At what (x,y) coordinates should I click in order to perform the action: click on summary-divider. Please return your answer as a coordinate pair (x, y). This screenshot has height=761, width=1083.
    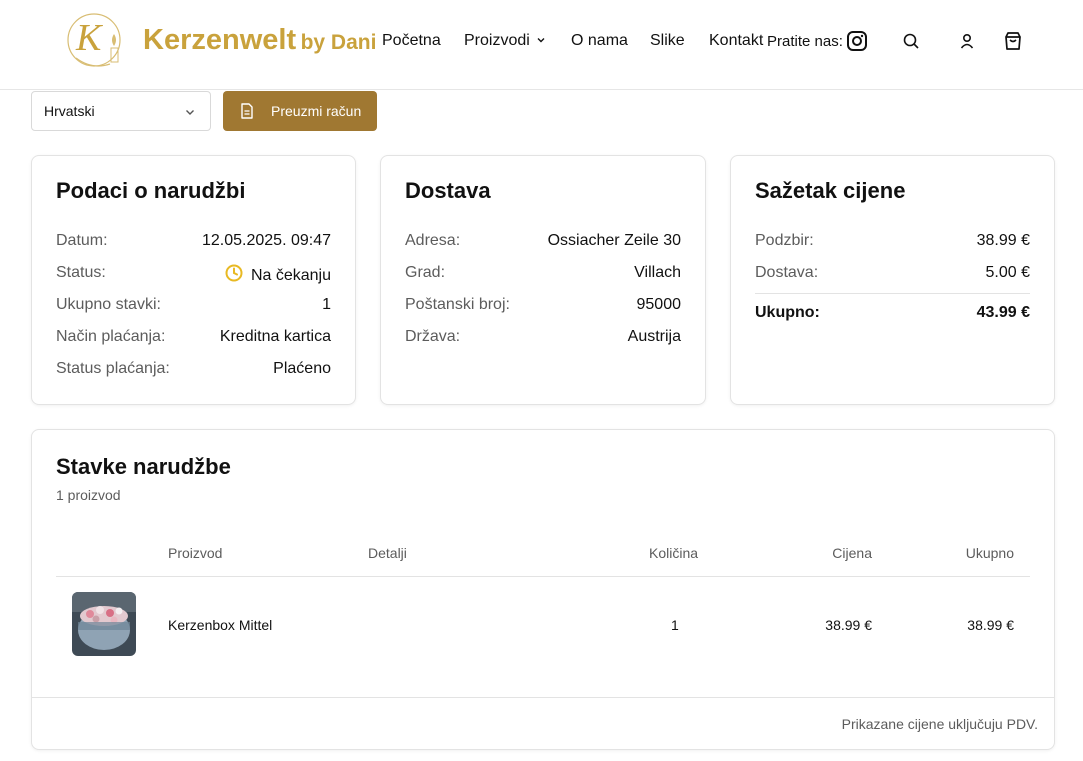
    Looking at the image, I should click on (892, 293).